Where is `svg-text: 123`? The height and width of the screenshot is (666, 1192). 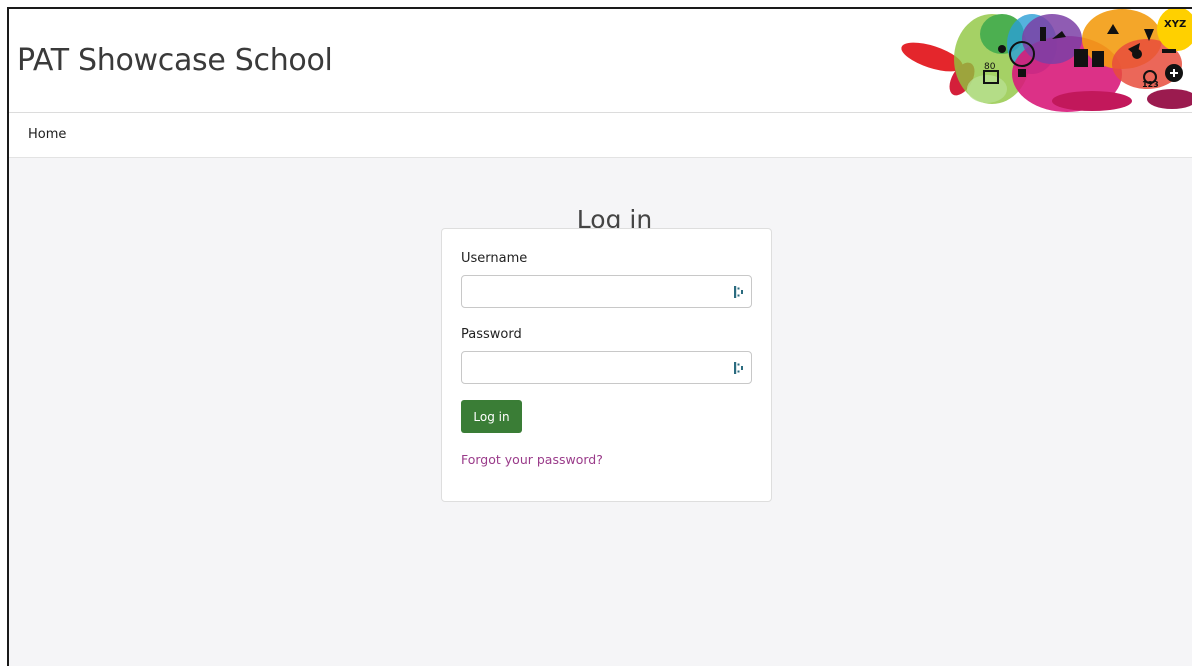
svg-text: 123 is located at coordinates (1150, 84).